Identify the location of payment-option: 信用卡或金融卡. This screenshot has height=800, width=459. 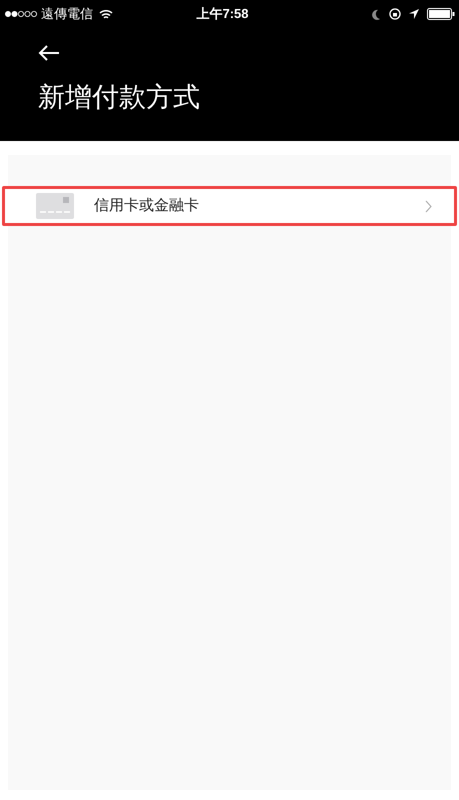
(229, 206).